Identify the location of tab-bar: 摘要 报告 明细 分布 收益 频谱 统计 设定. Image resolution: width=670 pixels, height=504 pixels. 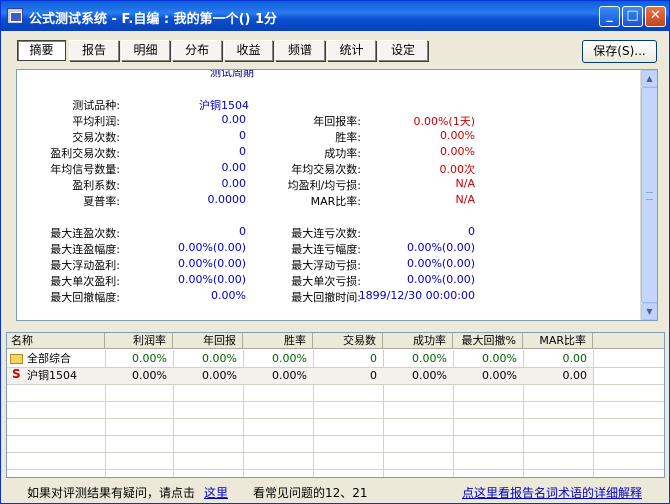
(335, 50).